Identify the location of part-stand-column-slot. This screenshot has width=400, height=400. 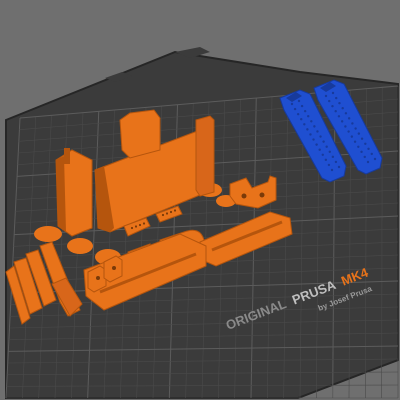
(67, 156).